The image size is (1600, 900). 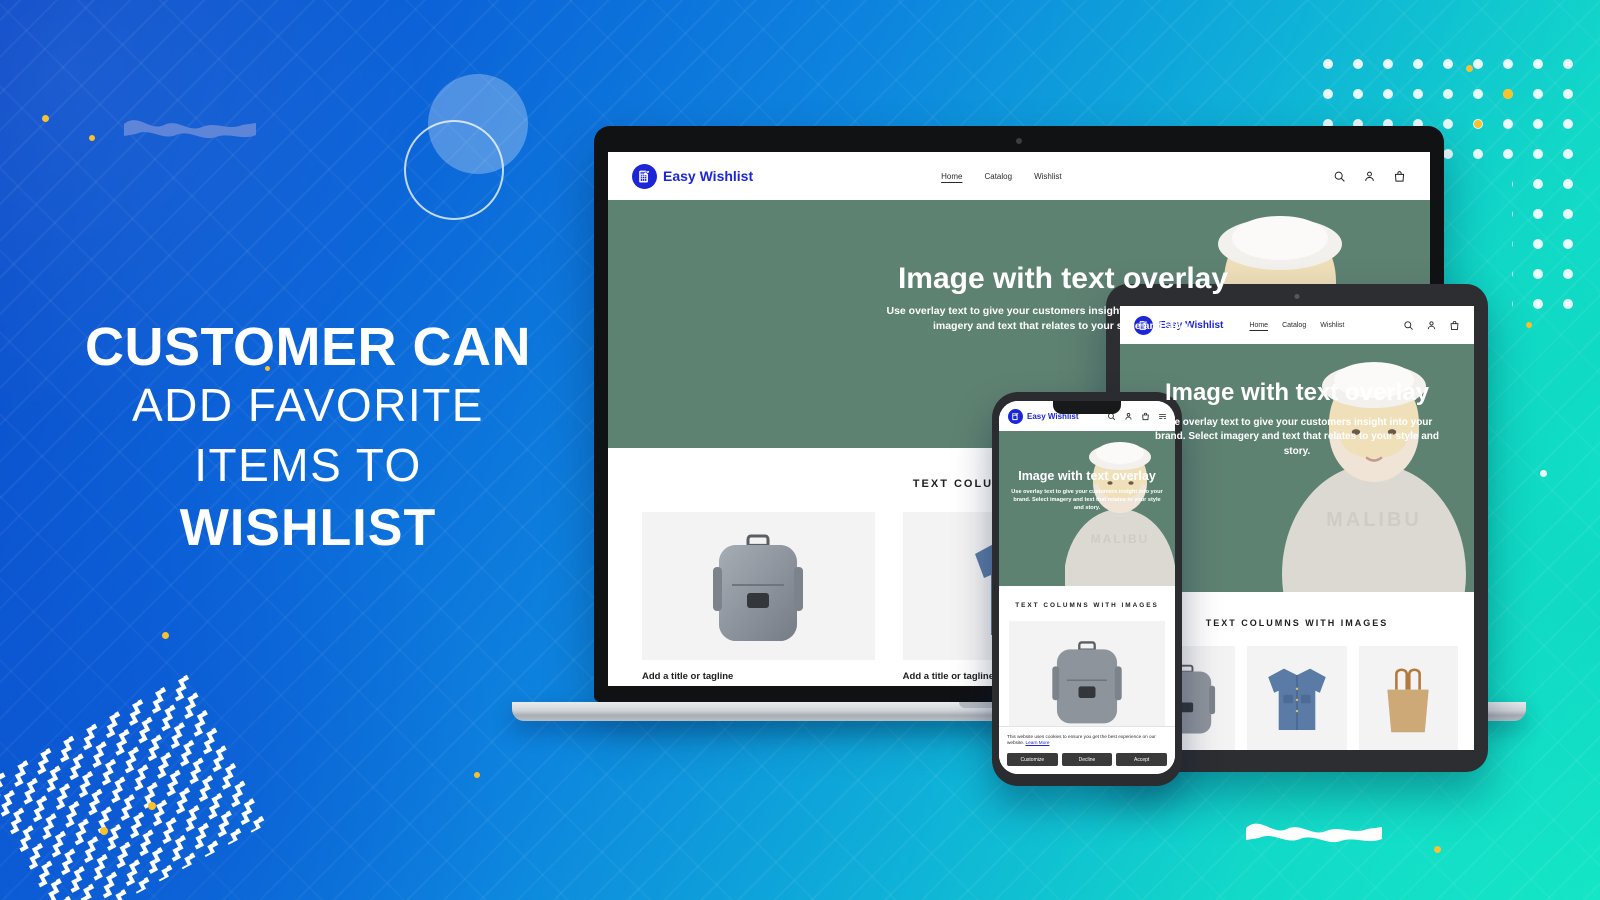 I want to click on product-column-title: Add a title or tagline, so click(x=688, y=676).